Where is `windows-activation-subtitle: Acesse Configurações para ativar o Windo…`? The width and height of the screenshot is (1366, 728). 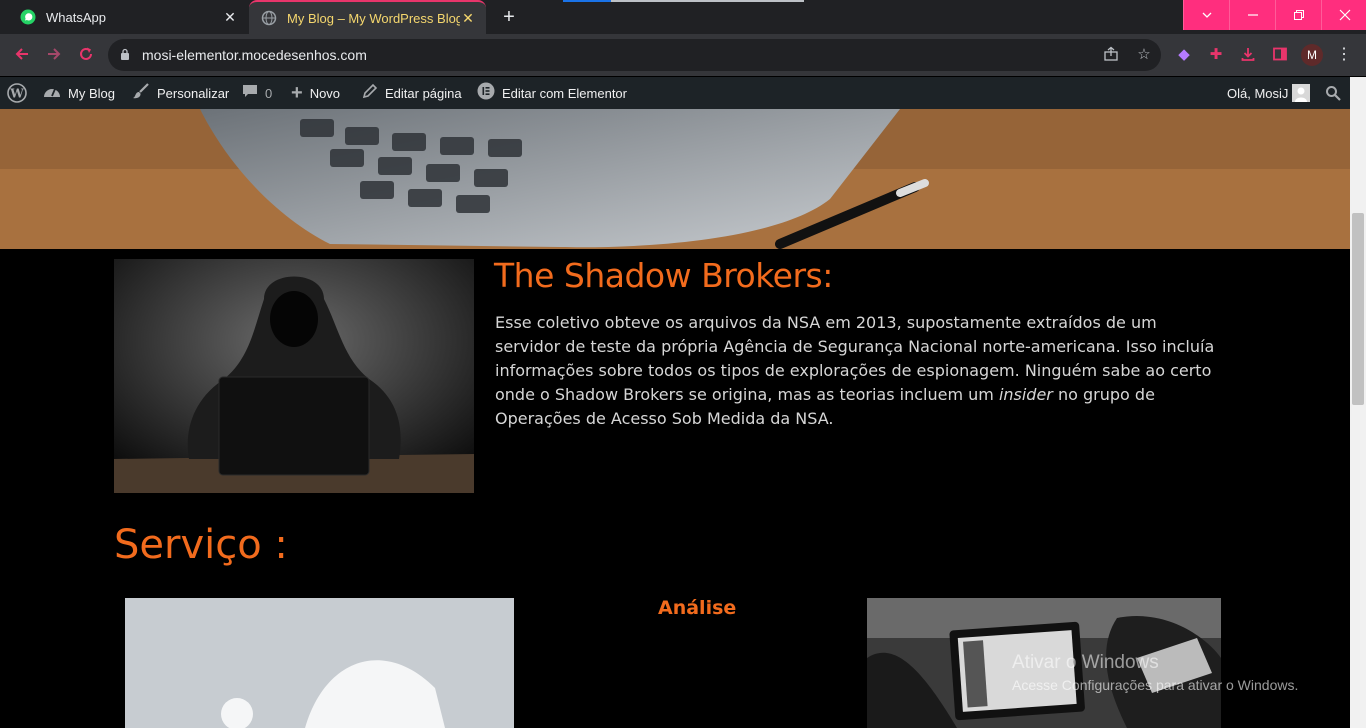
windows-activation-subtitle: Acesse Configurações para ativar o Windo… is located at coordinates (1155, 685).